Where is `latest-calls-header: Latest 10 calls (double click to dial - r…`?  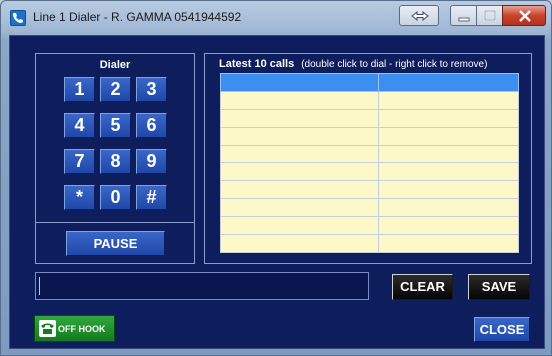 latest-calls-header: Latest 10 calls (double click to dial - r… is located at coordinates (353, 64).